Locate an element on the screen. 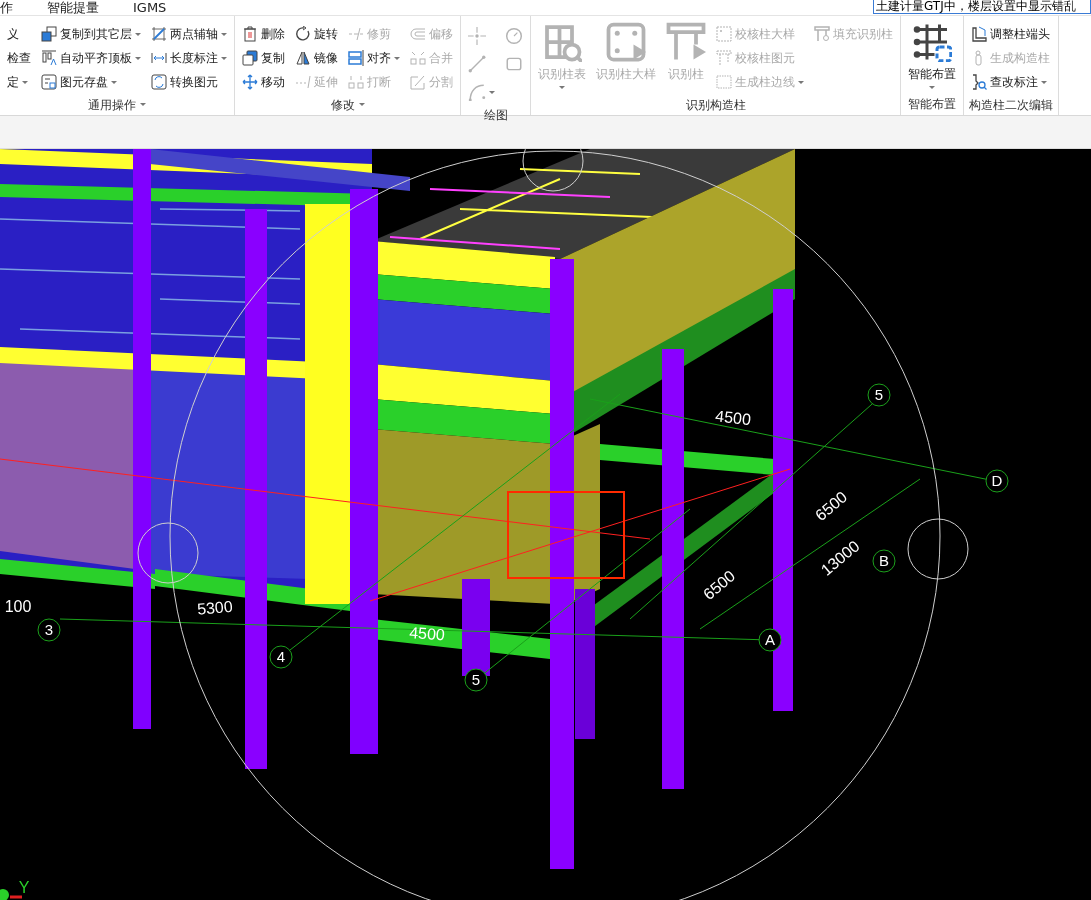  ribbon-button: 长度标注 is located at coordinates (189, 58).